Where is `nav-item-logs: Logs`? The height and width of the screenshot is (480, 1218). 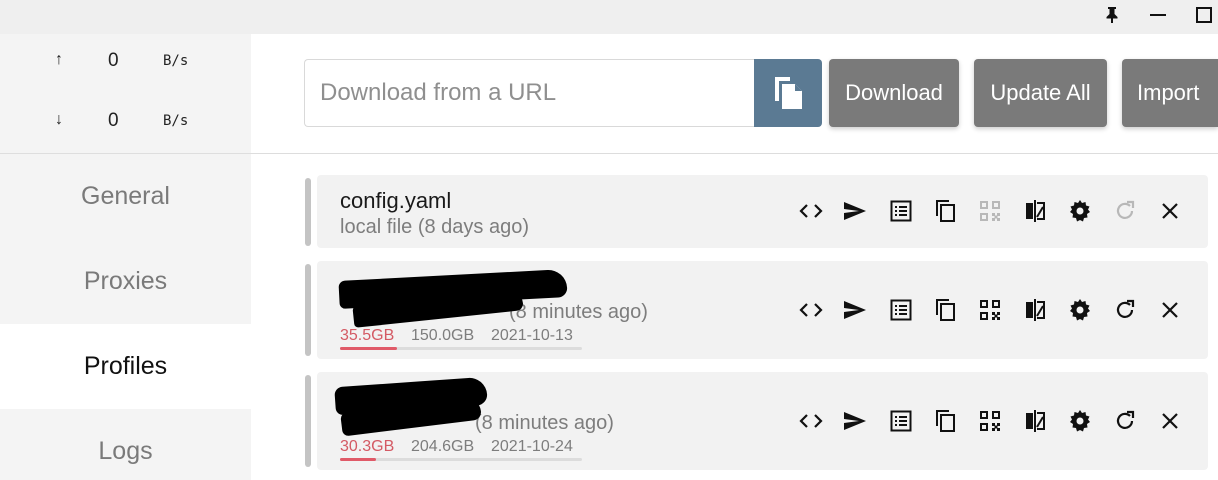 nav-item-logs: Logs is located at coordinates (125, 444).